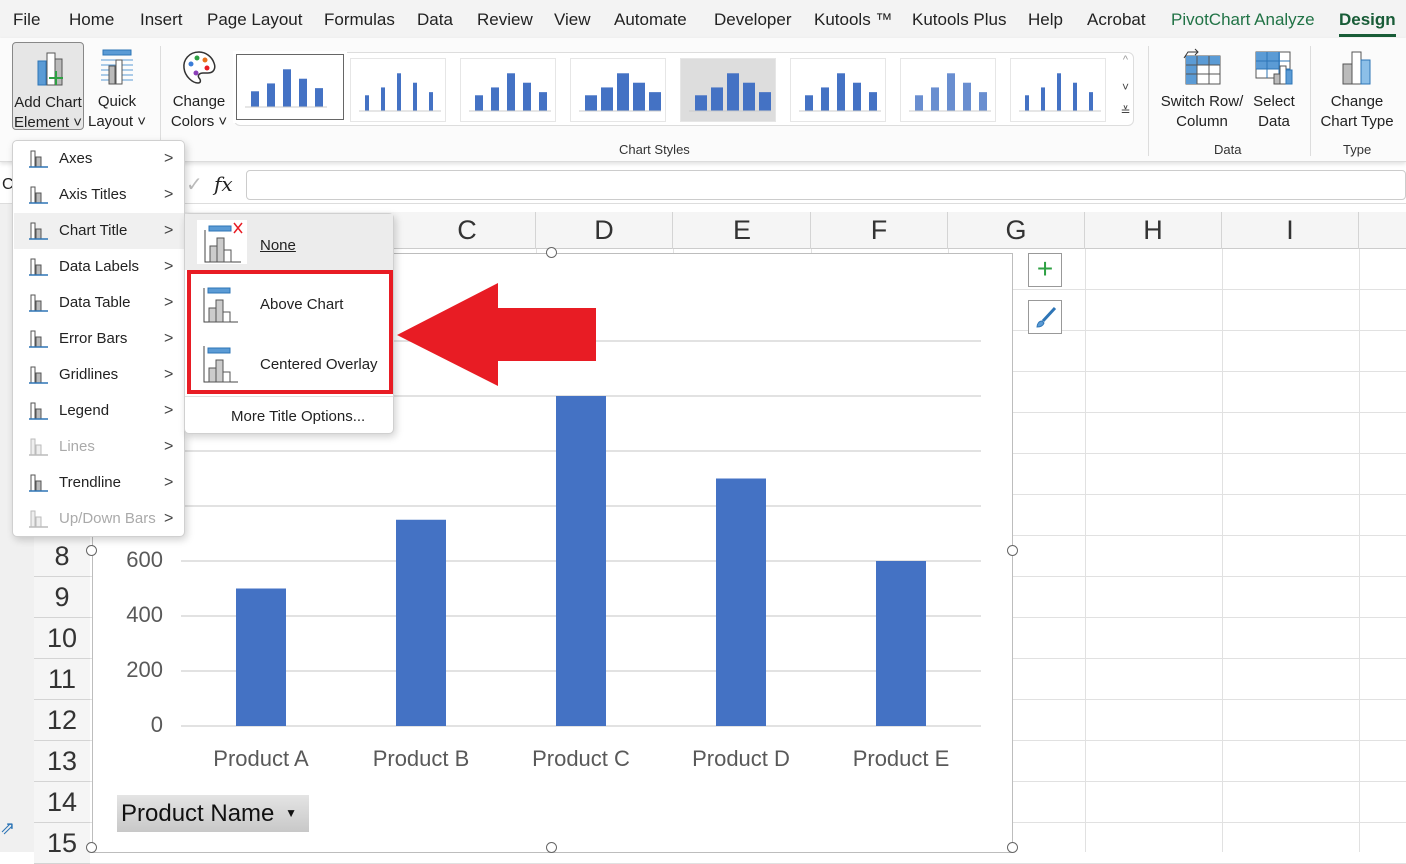 This screenshot has height=864, width=1406. Describe the element at coordinates (742, 230) in the screenshot. I see `column-header-e: E` at that location.